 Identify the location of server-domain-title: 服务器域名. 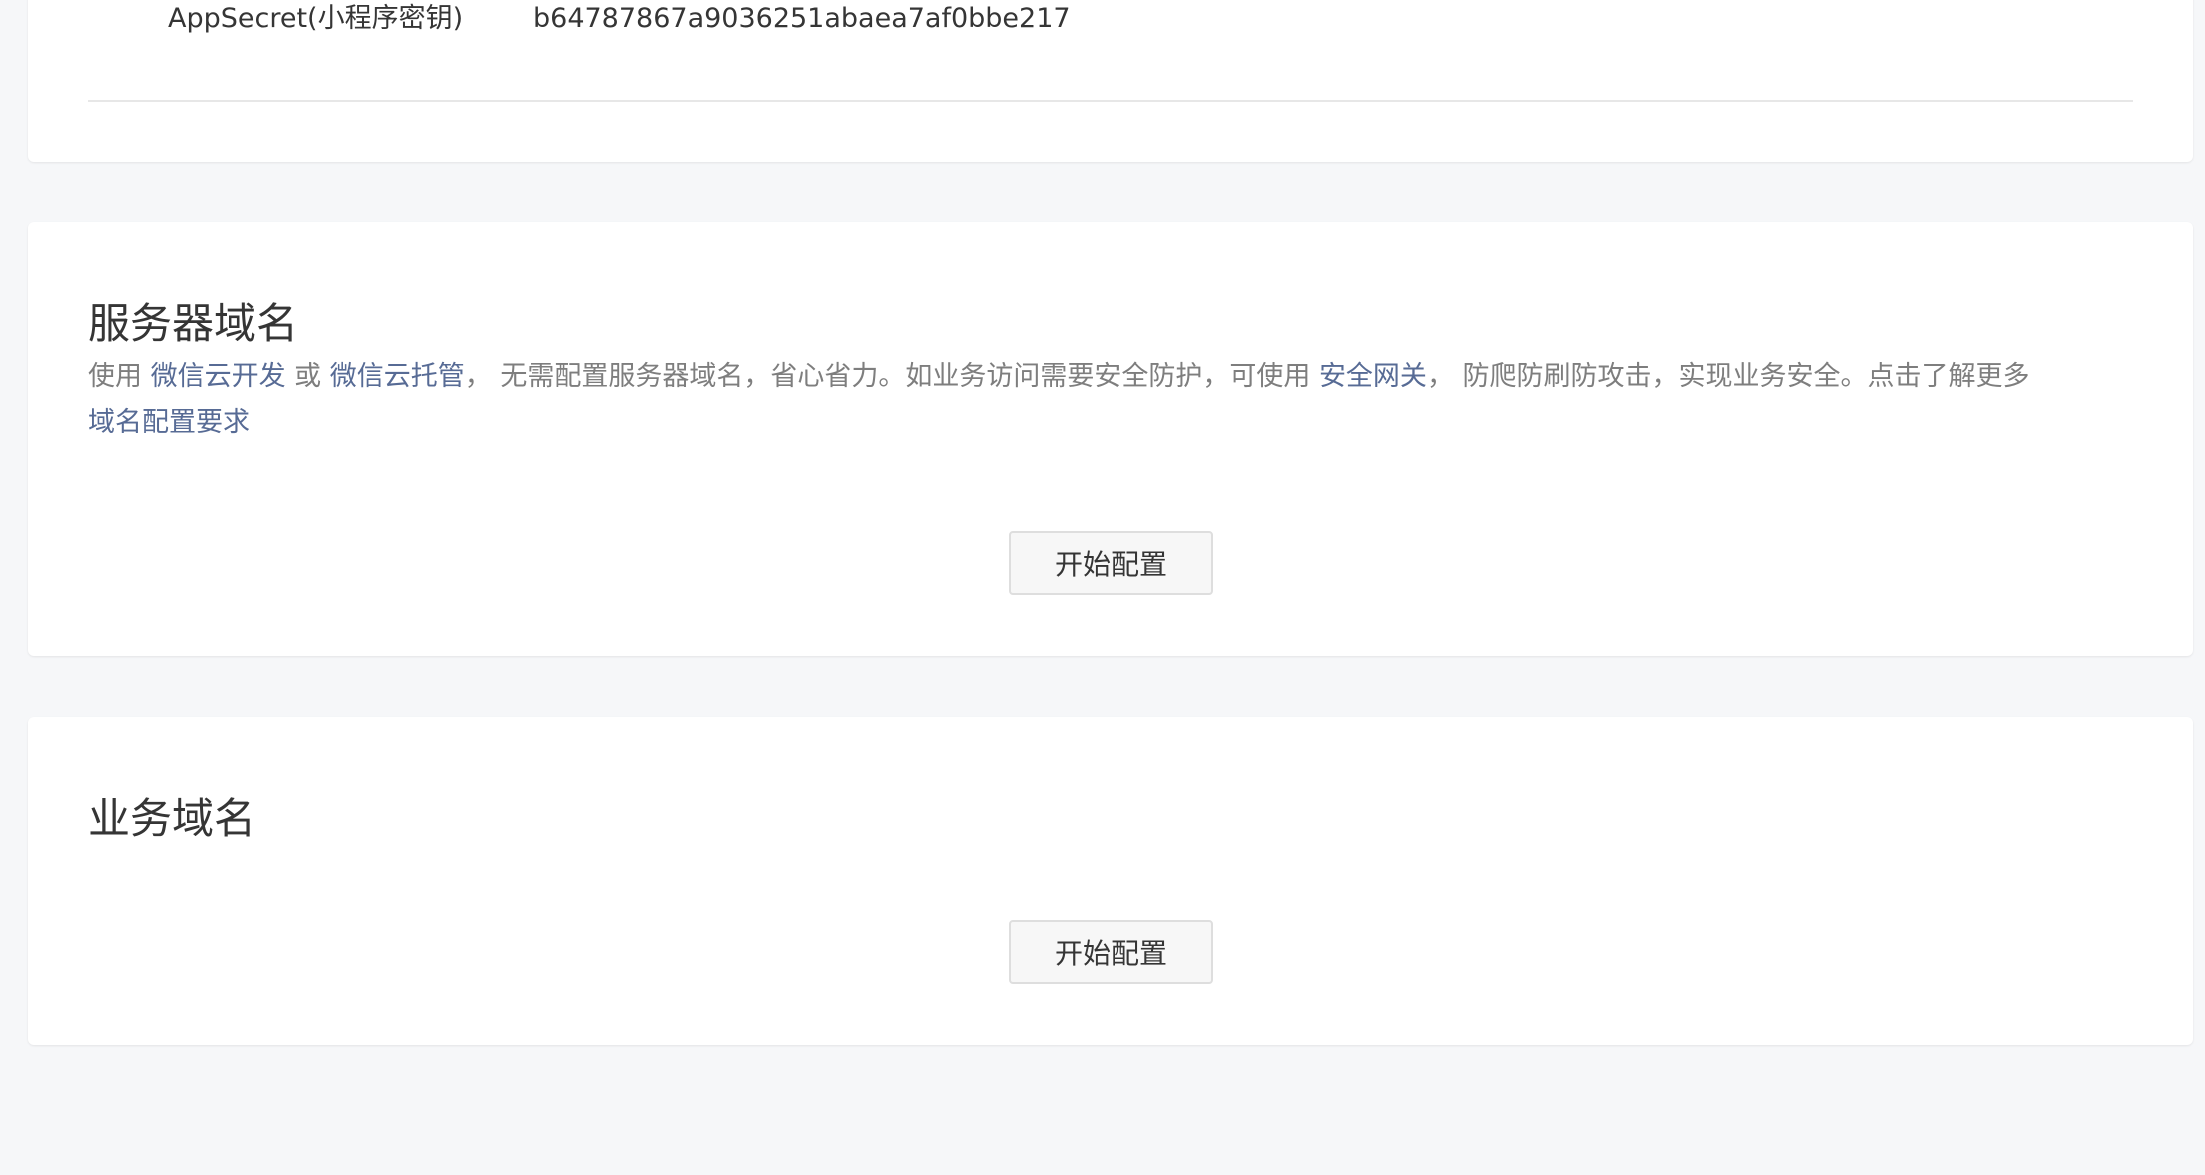
(193, 323).